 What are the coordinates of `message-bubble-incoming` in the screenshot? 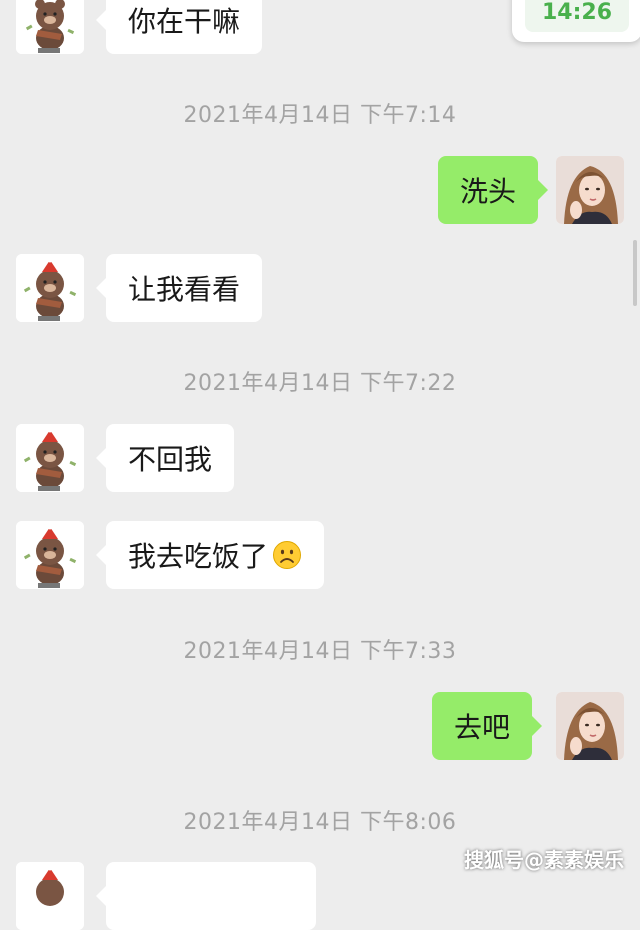 It's located at (206, 896).